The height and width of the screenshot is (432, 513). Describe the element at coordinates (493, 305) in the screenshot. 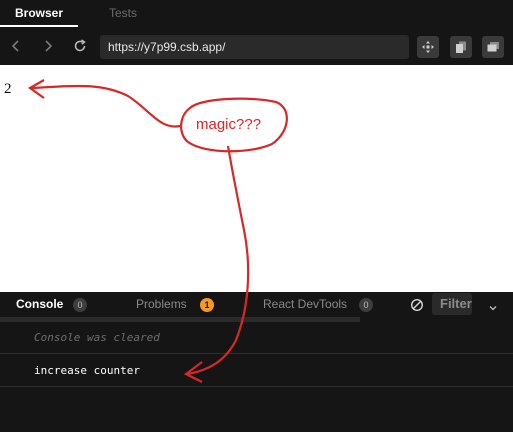

I see `chevron-down-icon` at that location.